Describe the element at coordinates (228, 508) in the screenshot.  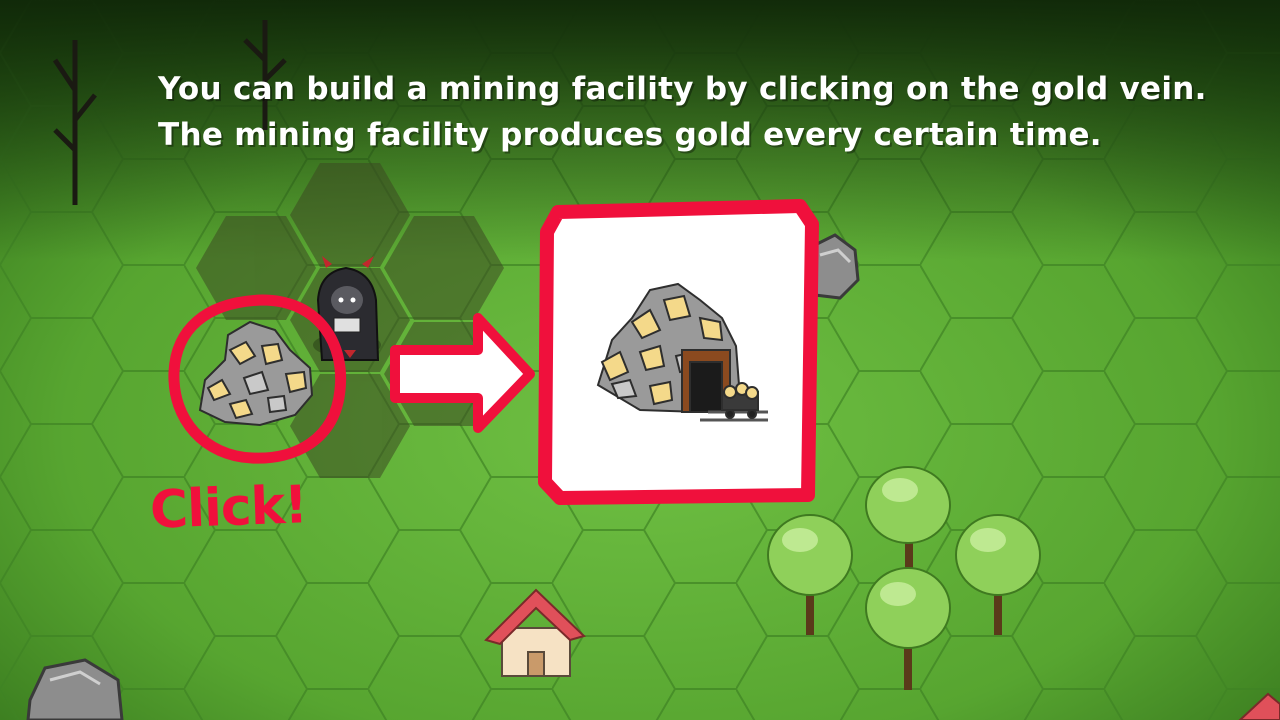
I see `click-label: Click!` at that location.